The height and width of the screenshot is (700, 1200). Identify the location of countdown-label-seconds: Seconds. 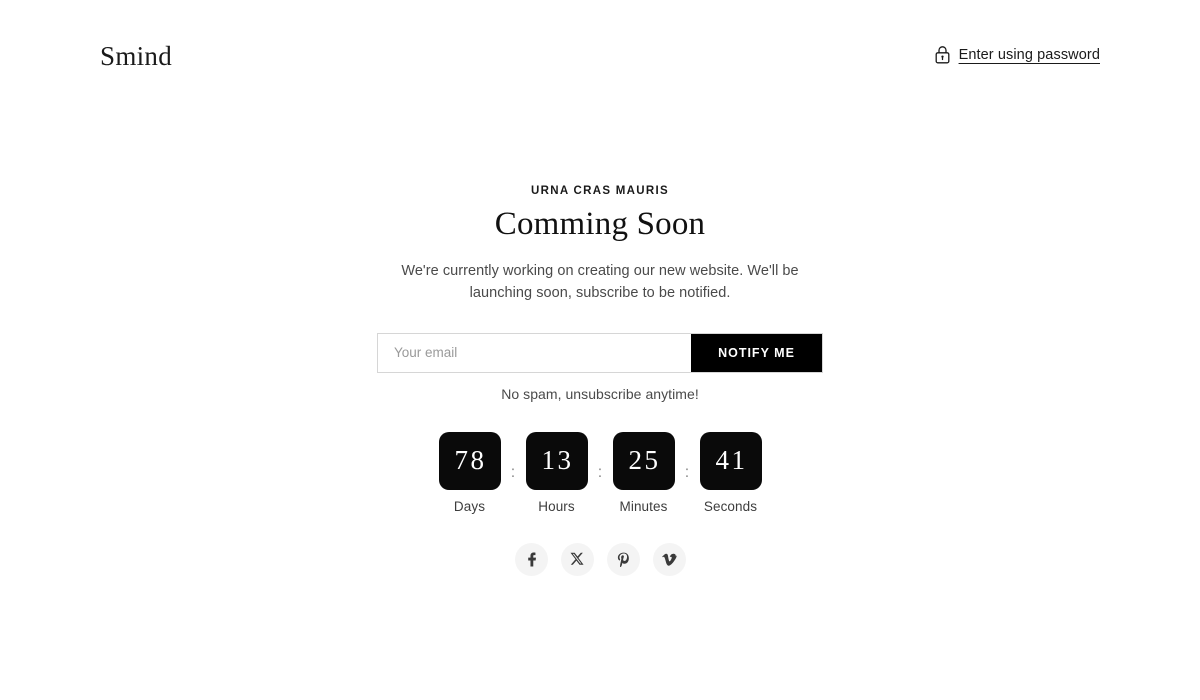
(730, 506).